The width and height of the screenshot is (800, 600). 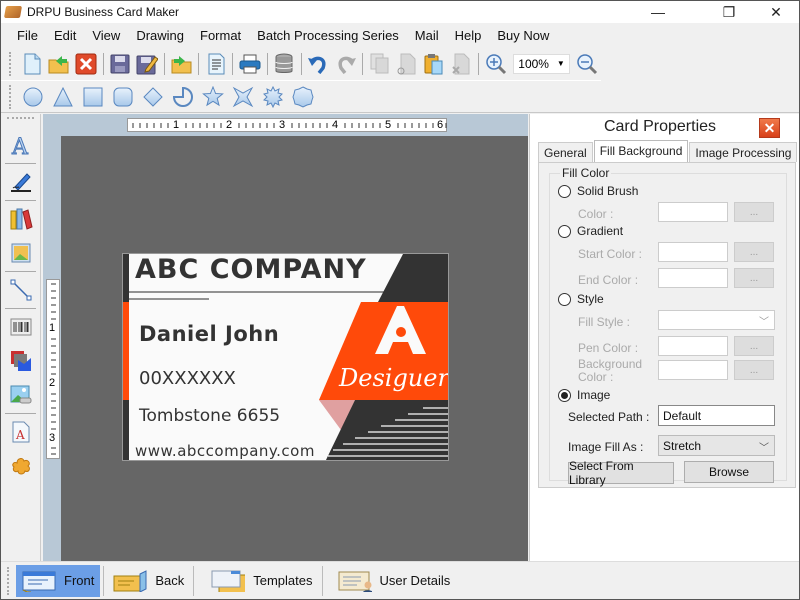 What do you see at coordinates (209, 416) in the screenshot?
I see `card-address: Tombstone 6655` at bounding box center [209, 416].